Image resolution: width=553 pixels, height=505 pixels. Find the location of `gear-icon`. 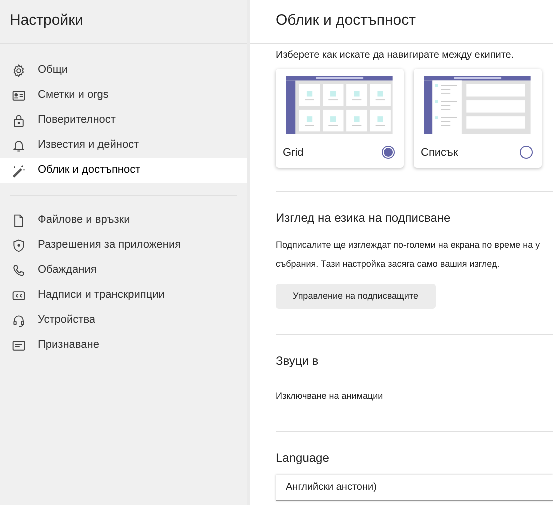

gear-icon is located at coordinates (19, 71).